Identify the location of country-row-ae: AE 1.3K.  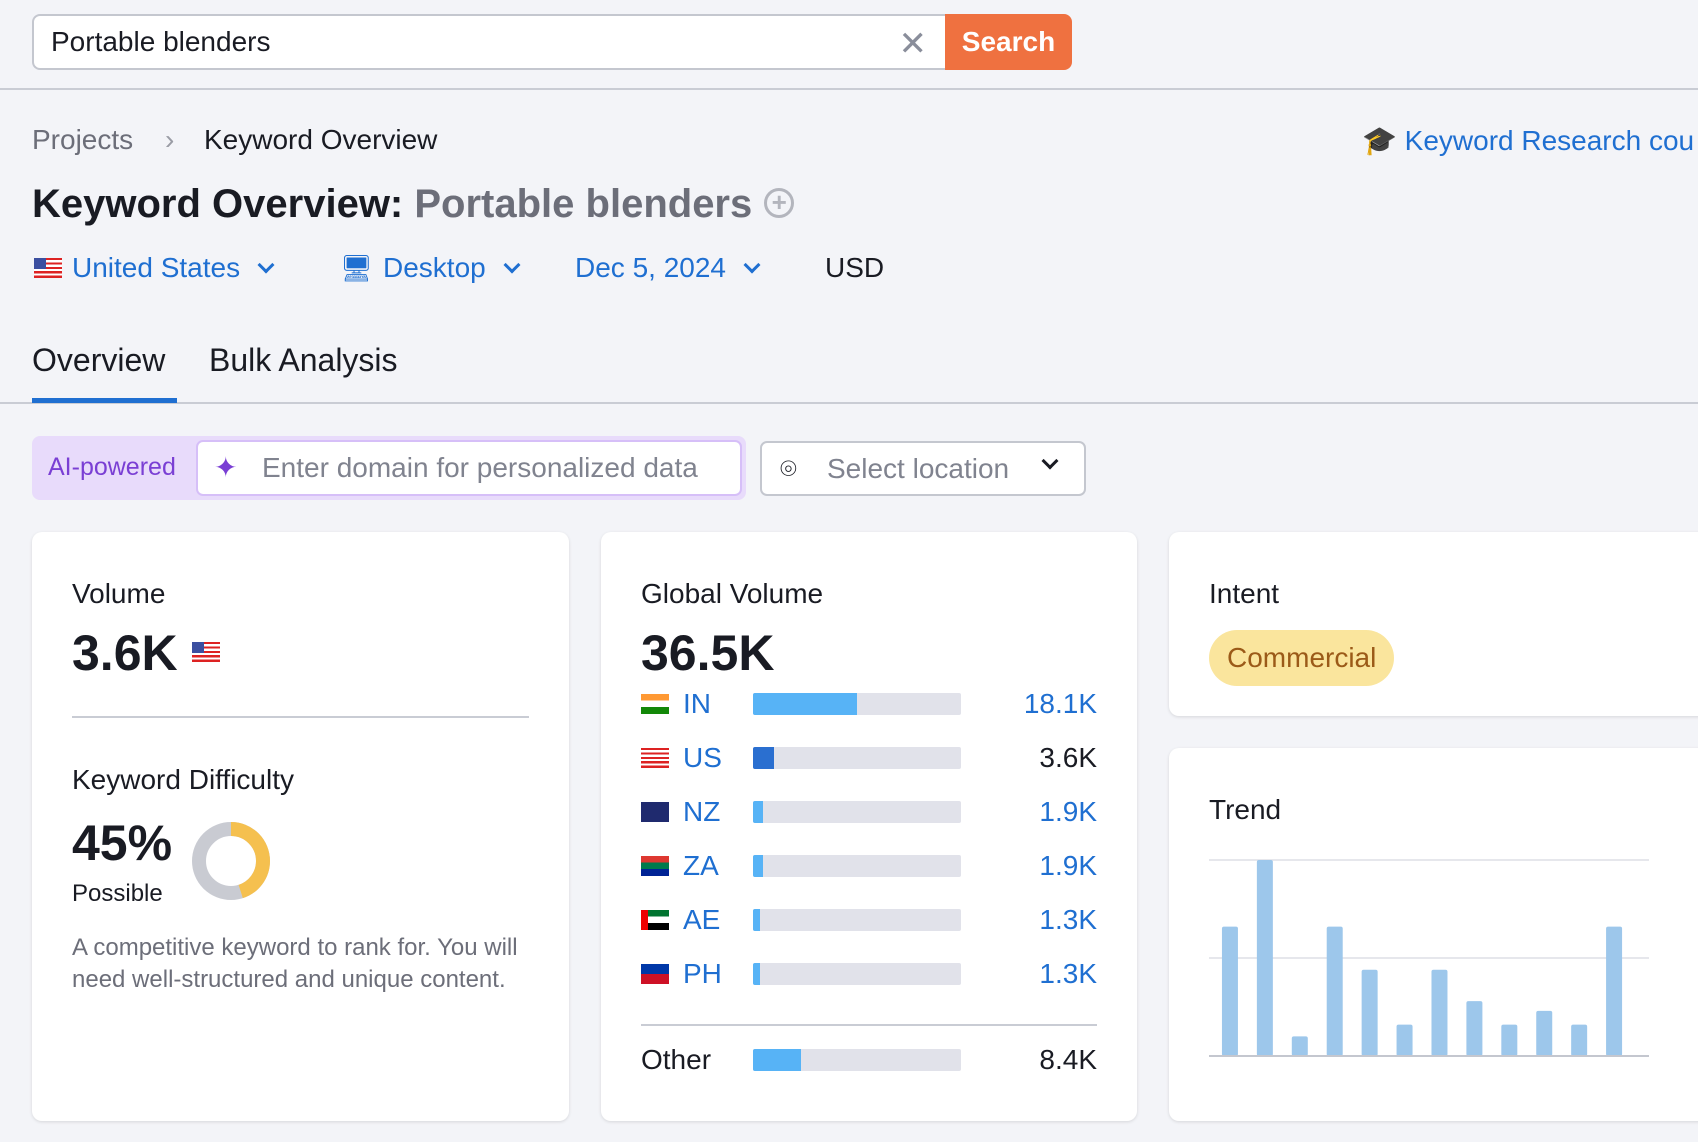
(869, 920).